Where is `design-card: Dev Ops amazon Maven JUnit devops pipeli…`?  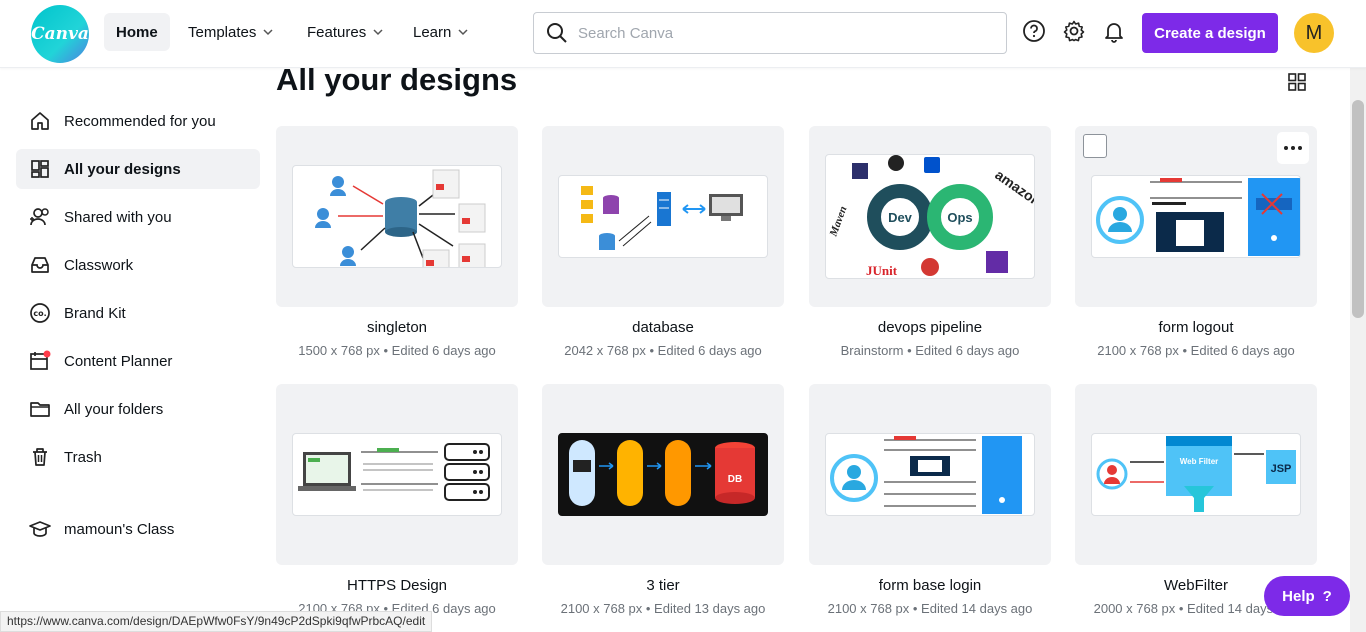 design-card: Dev Ops amazon Maven JUnit devops pipeli… is located at coordinates (930, 242).